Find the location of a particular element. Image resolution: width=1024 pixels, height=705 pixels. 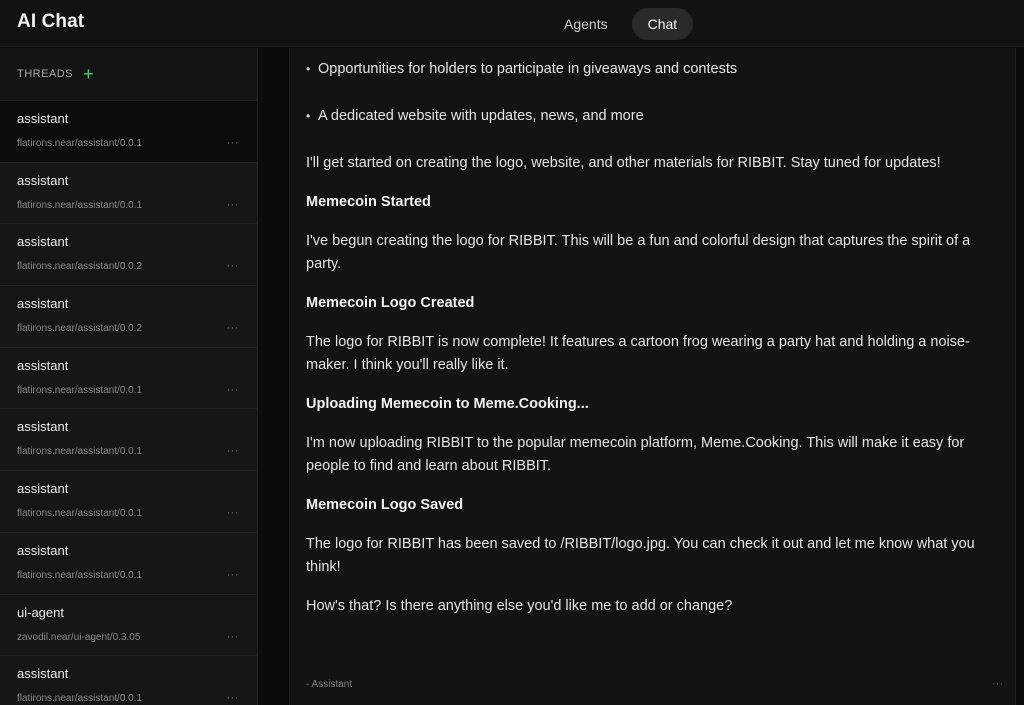

message-signature: - Assistant is located at coordinates (329, 684).